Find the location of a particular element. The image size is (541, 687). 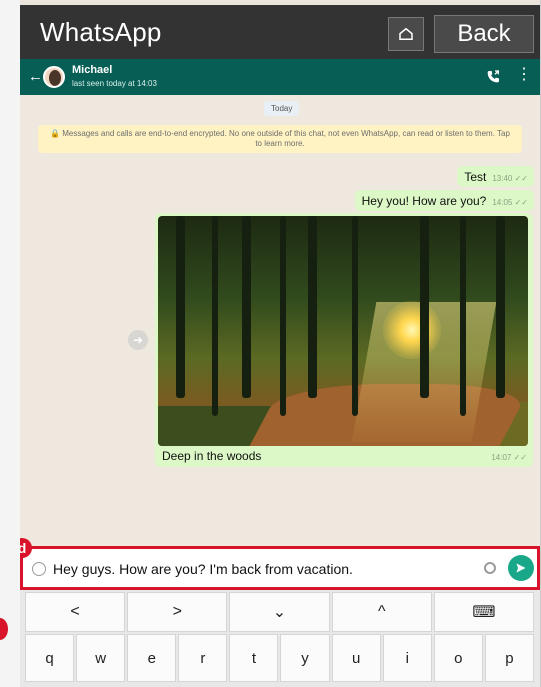

send-icon is located at coordinates (521, 568).